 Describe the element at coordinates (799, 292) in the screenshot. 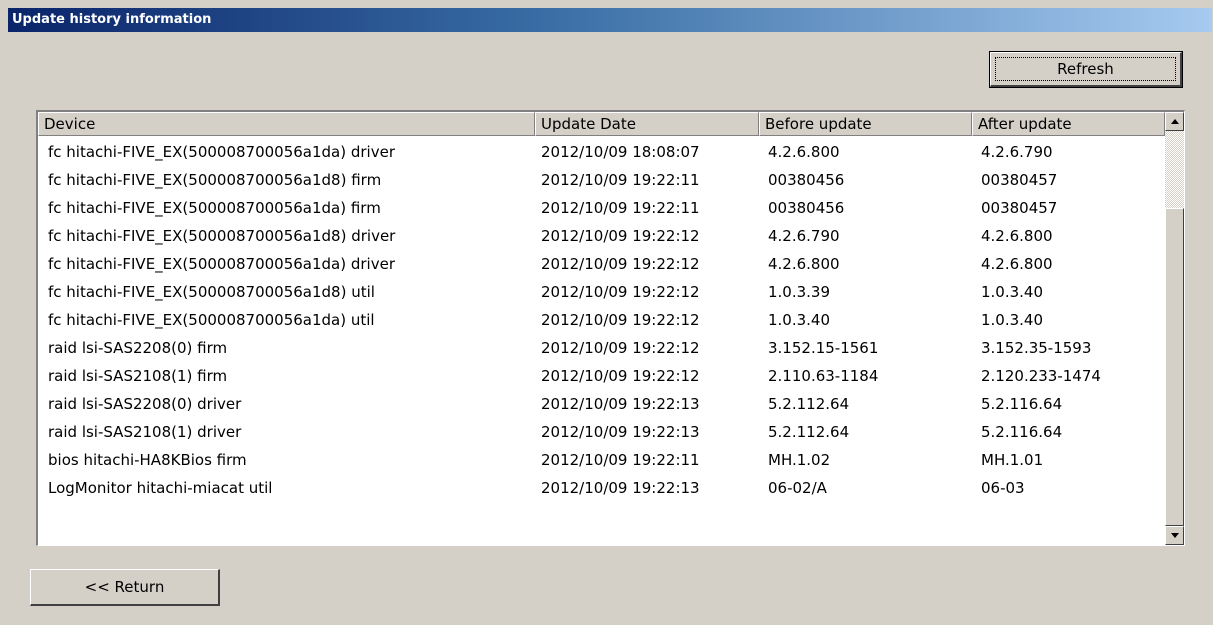

I see `cell-before-update: 1.0.3.39` at that location.